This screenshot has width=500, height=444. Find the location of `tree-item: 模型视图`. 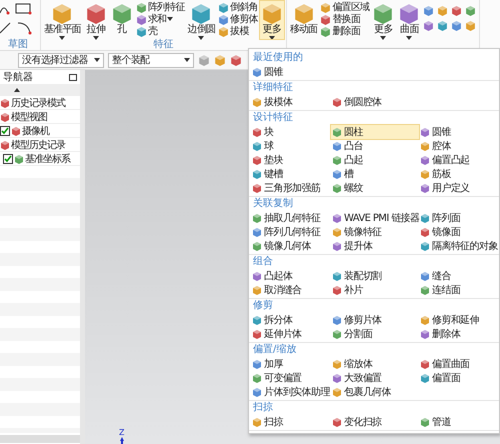

tree-item: 模型视图 is located at coordinates (40, 117).